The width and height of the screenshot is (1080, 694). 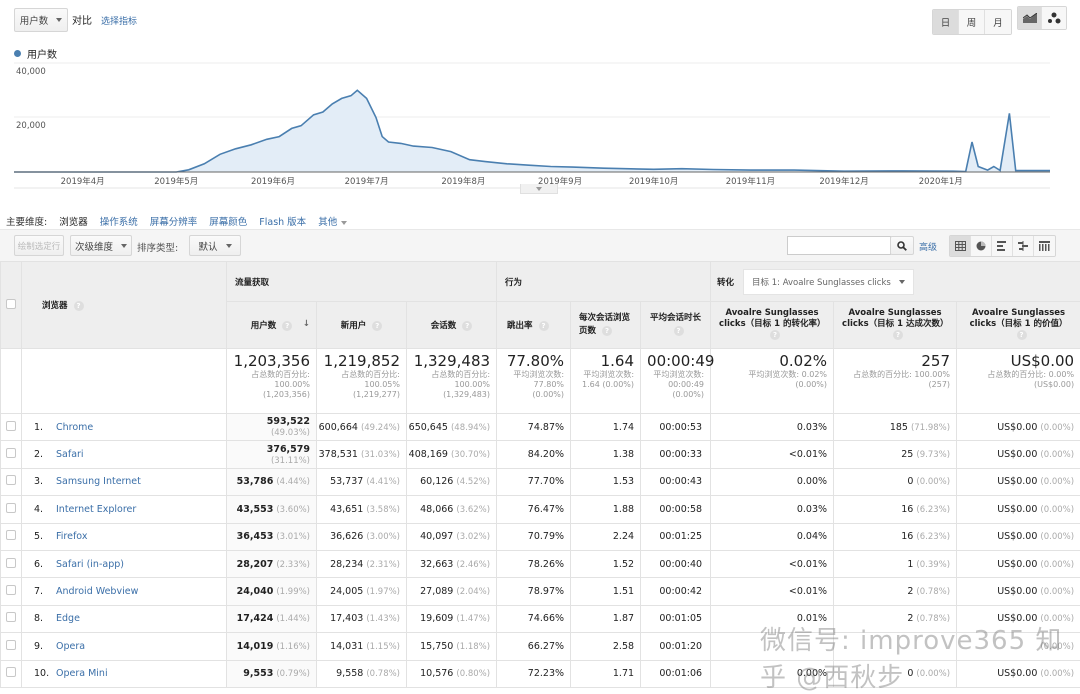 What do you see at coordinates (101, 245) in the screenshot?
I see `secondary-dimension-select: 次级维度` at bounding box center [101, 245].